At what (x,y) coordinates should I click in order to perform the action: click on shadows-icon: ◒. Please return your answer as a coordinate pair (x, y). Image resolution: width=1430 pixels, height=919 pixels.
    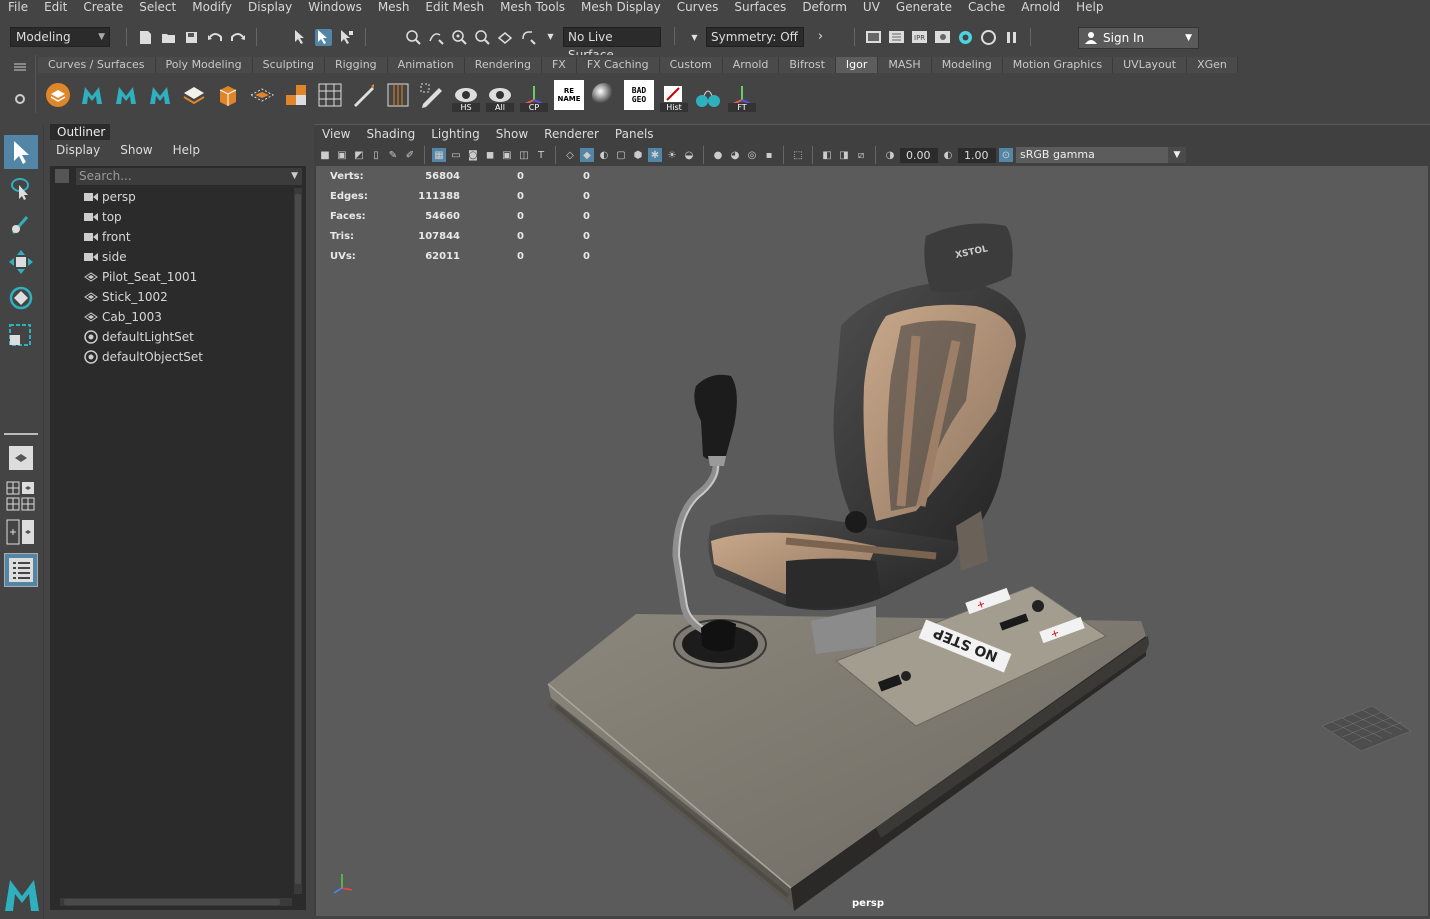
    Looking at the image, I should click on (689, 155).